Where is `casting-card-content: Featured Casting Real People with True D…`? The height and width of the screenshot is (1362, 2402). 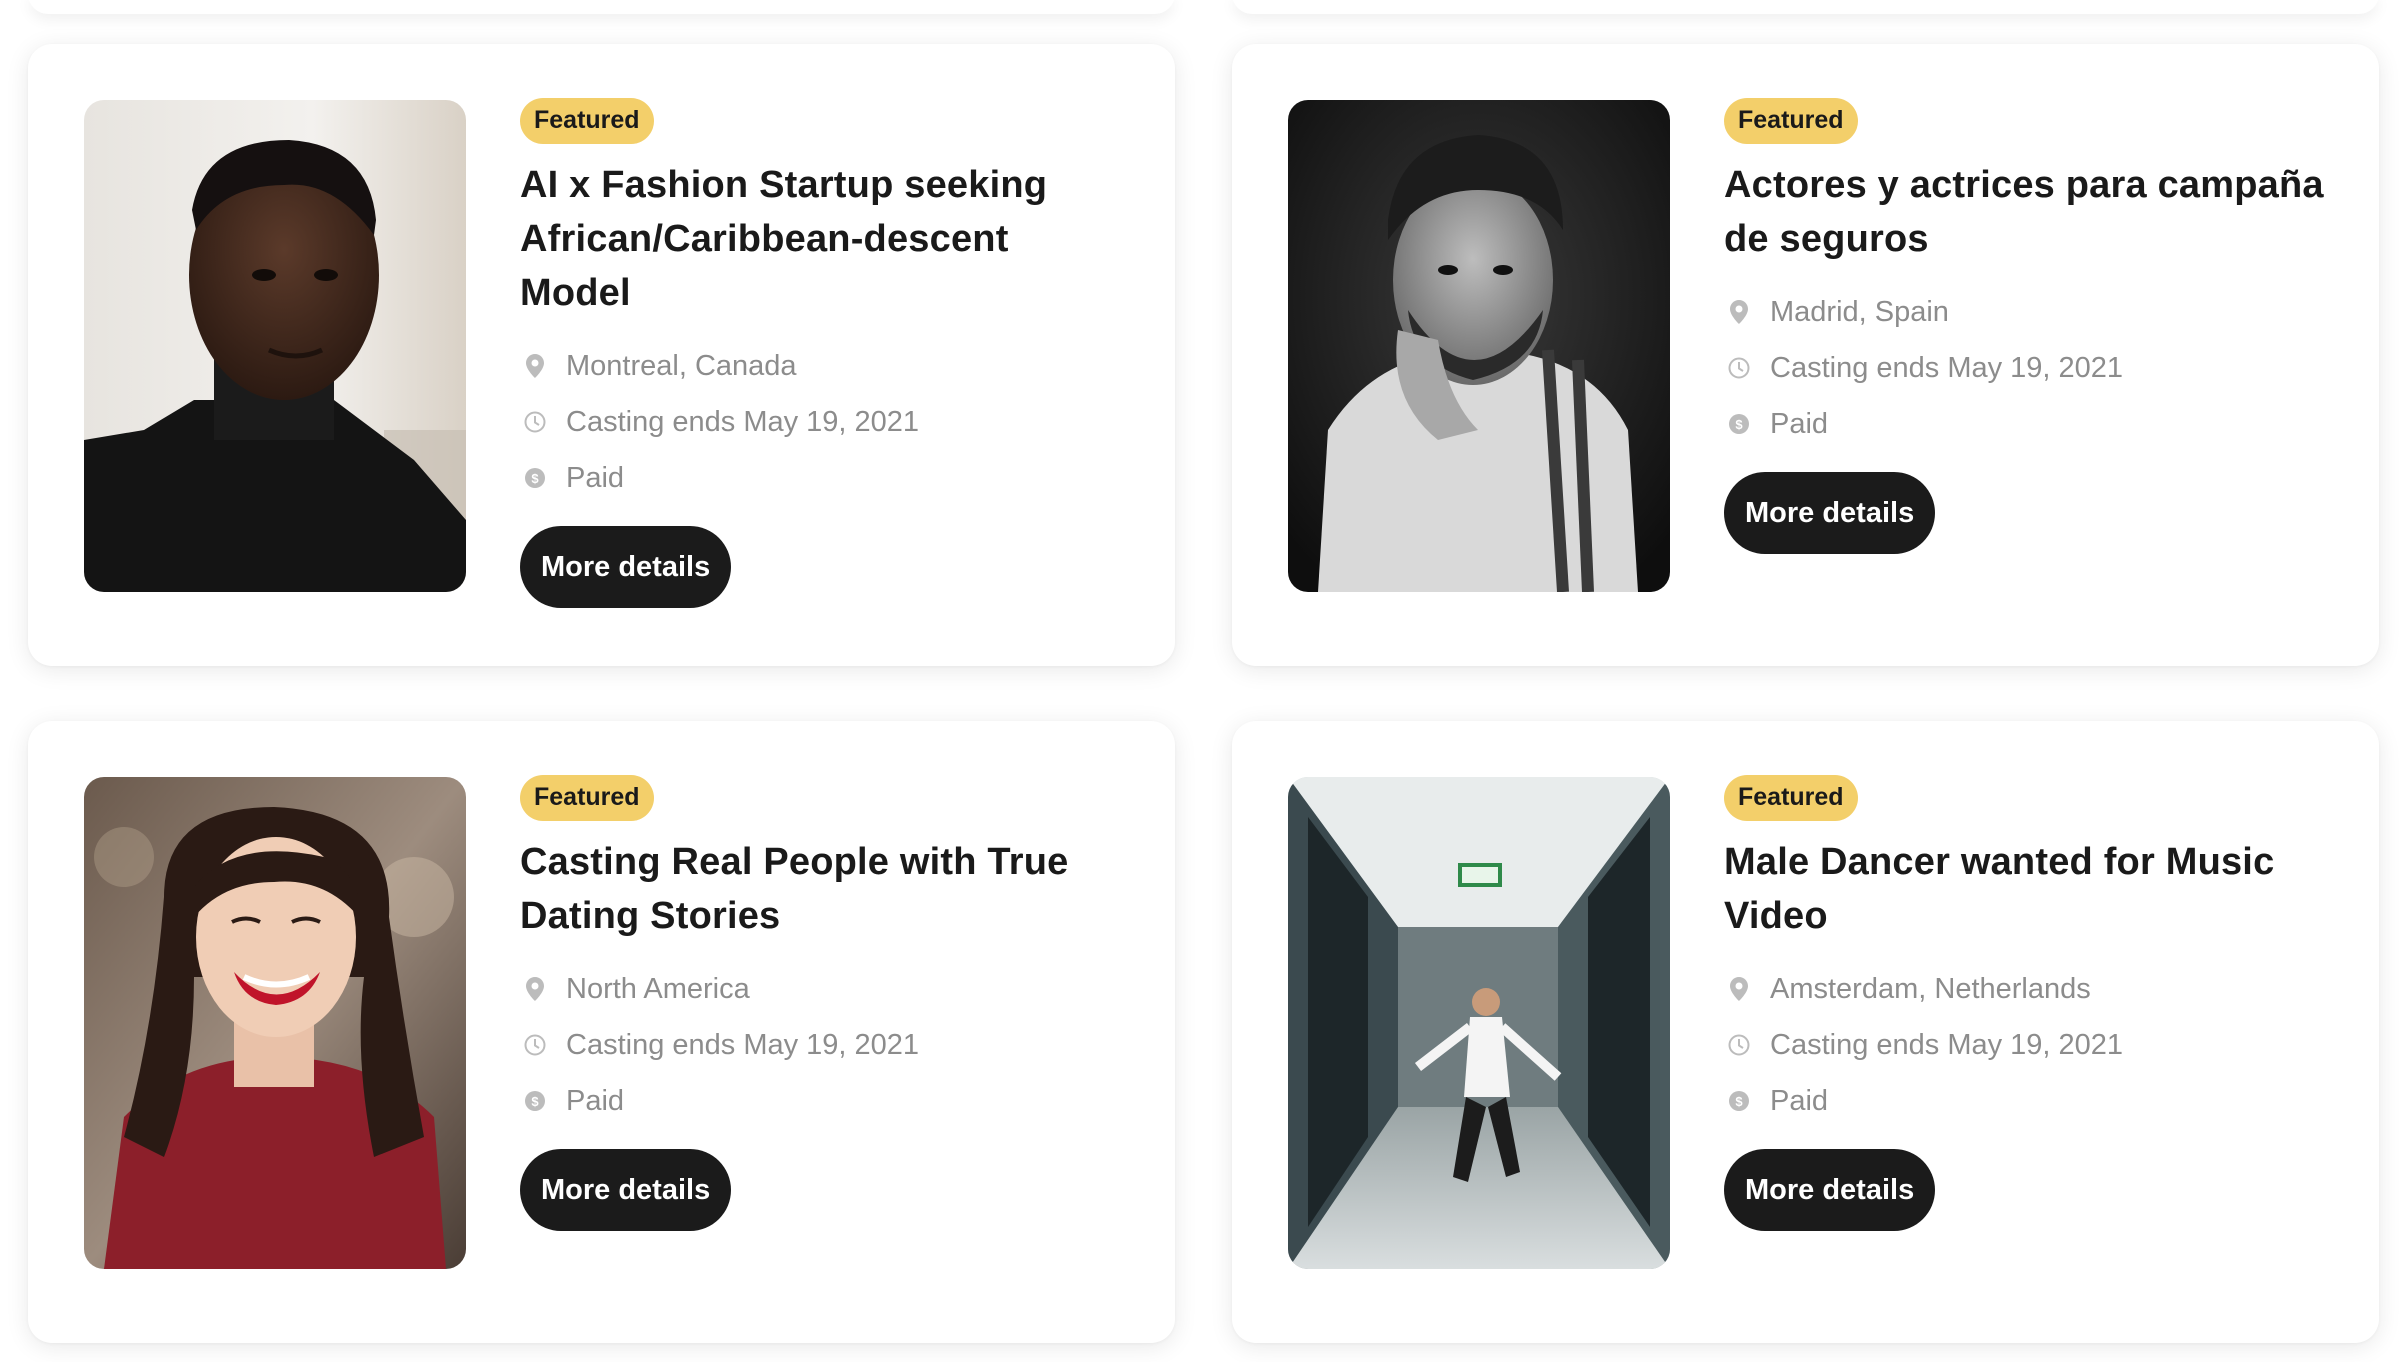
casting-card-content: Featured Casting Real People with True D… is located at coordinates (820, 1003).